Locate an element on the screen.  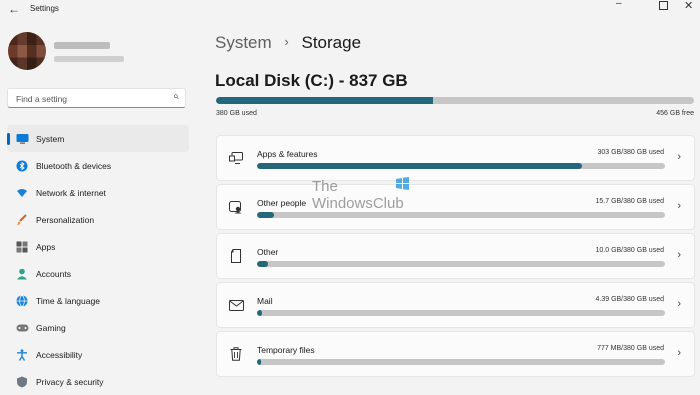
category-apps-features: Apps & features 303 GB/380 GB used › is located at coordinates (455, 158).